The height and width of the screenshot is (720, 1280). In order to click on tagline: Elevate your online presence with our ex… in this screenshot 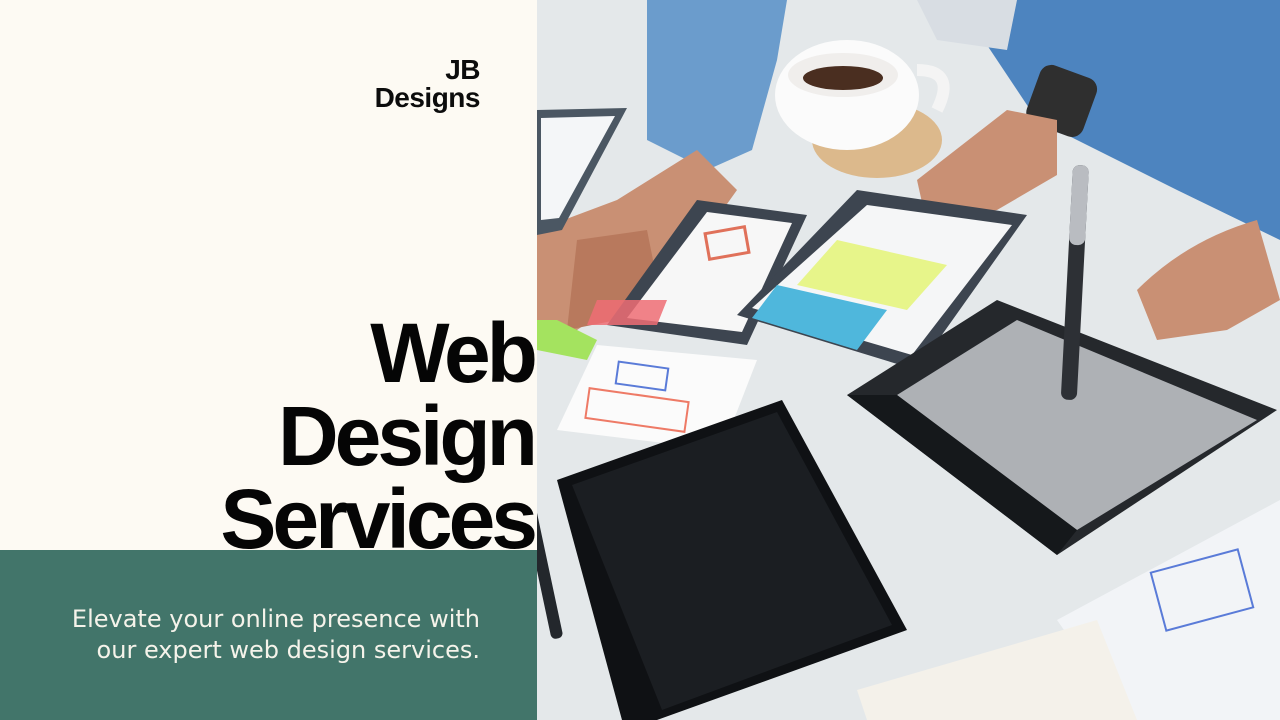, I will do `click(250, 635)`.